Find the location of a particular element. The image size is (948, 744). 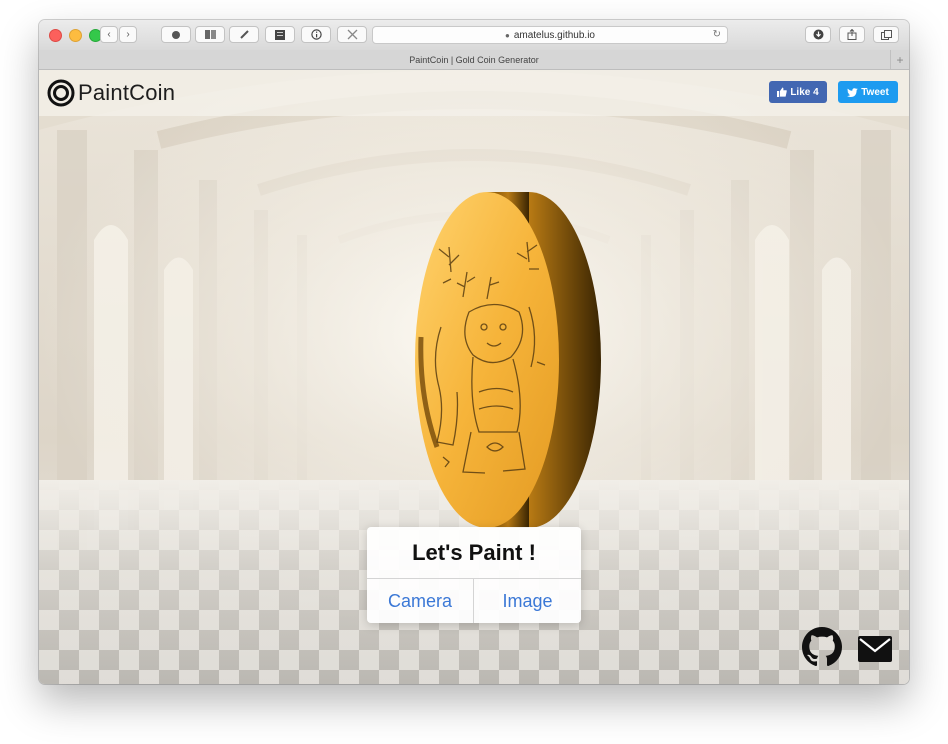

forward-button: › is located at coordinates (128, 34).